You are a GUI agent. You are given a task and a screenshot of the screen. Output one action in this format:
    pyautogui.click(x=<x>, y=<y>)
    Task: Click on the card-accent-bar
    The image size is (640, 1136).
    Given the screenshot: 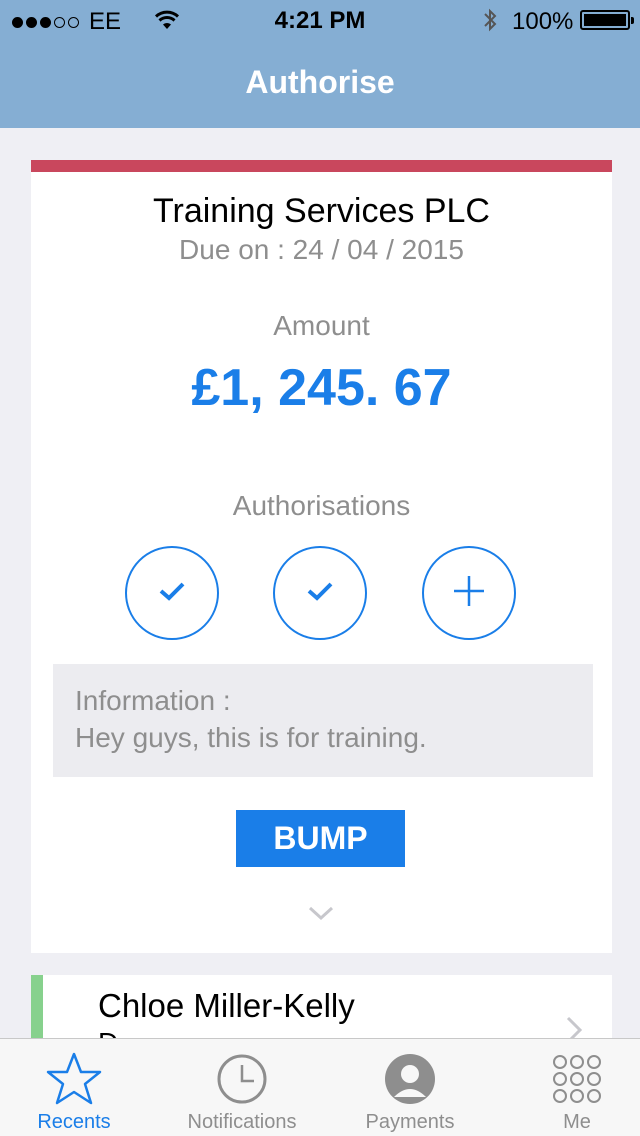 What is the action you would take?
    pyautogui.click(x=321, y=166)
    